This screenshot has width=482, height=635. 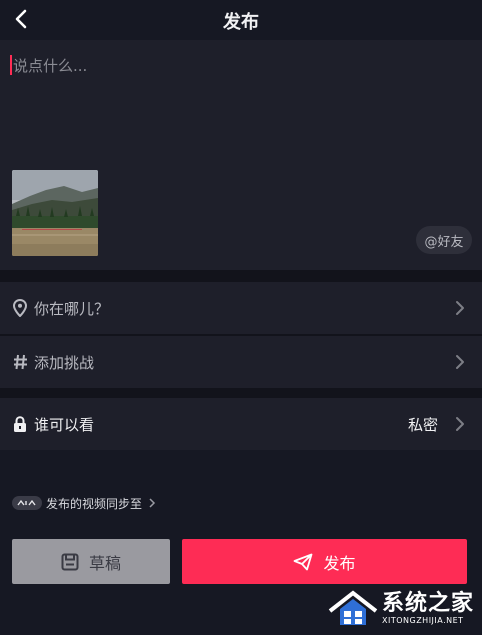 I want to click on text-caret, so click(x=11, y=65).